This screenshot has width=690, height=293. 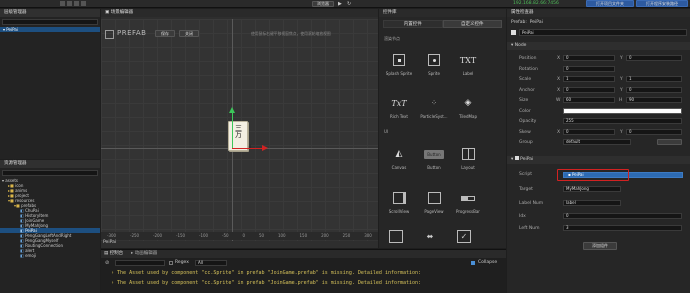 I want to click on axis-label: W, so click(x=558, y=100).